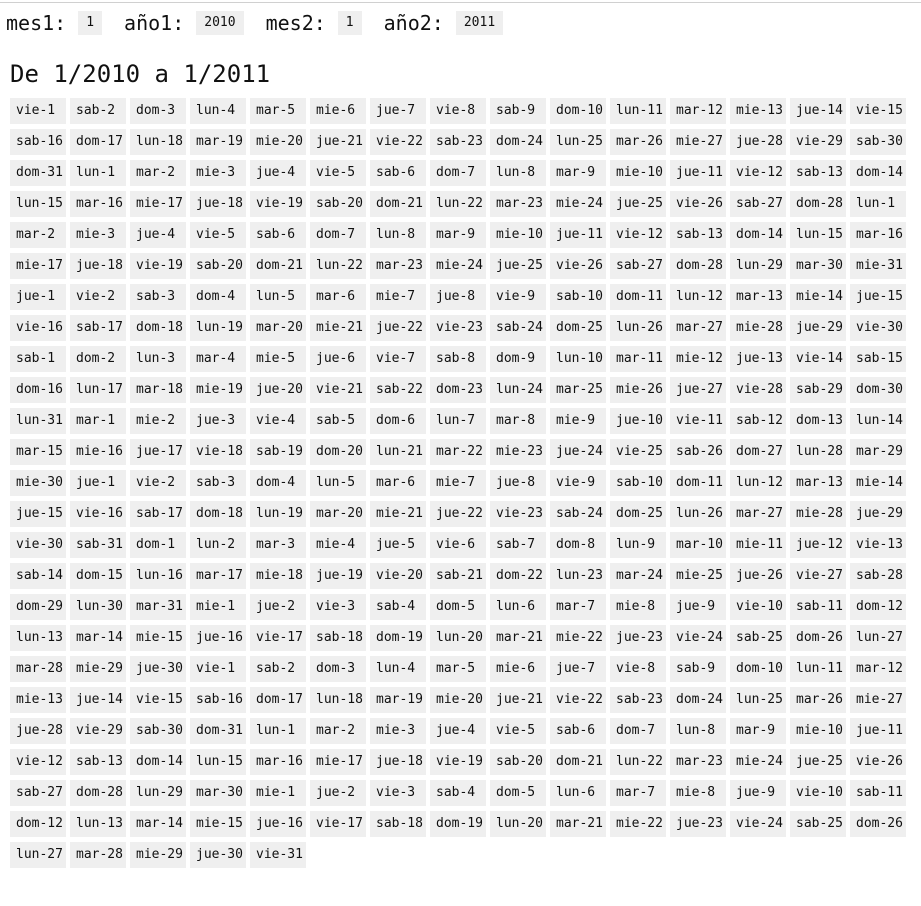 The width and height of the screenshot is (921, 906). I want to click on day-cell: jue-9, so click(698, 607).